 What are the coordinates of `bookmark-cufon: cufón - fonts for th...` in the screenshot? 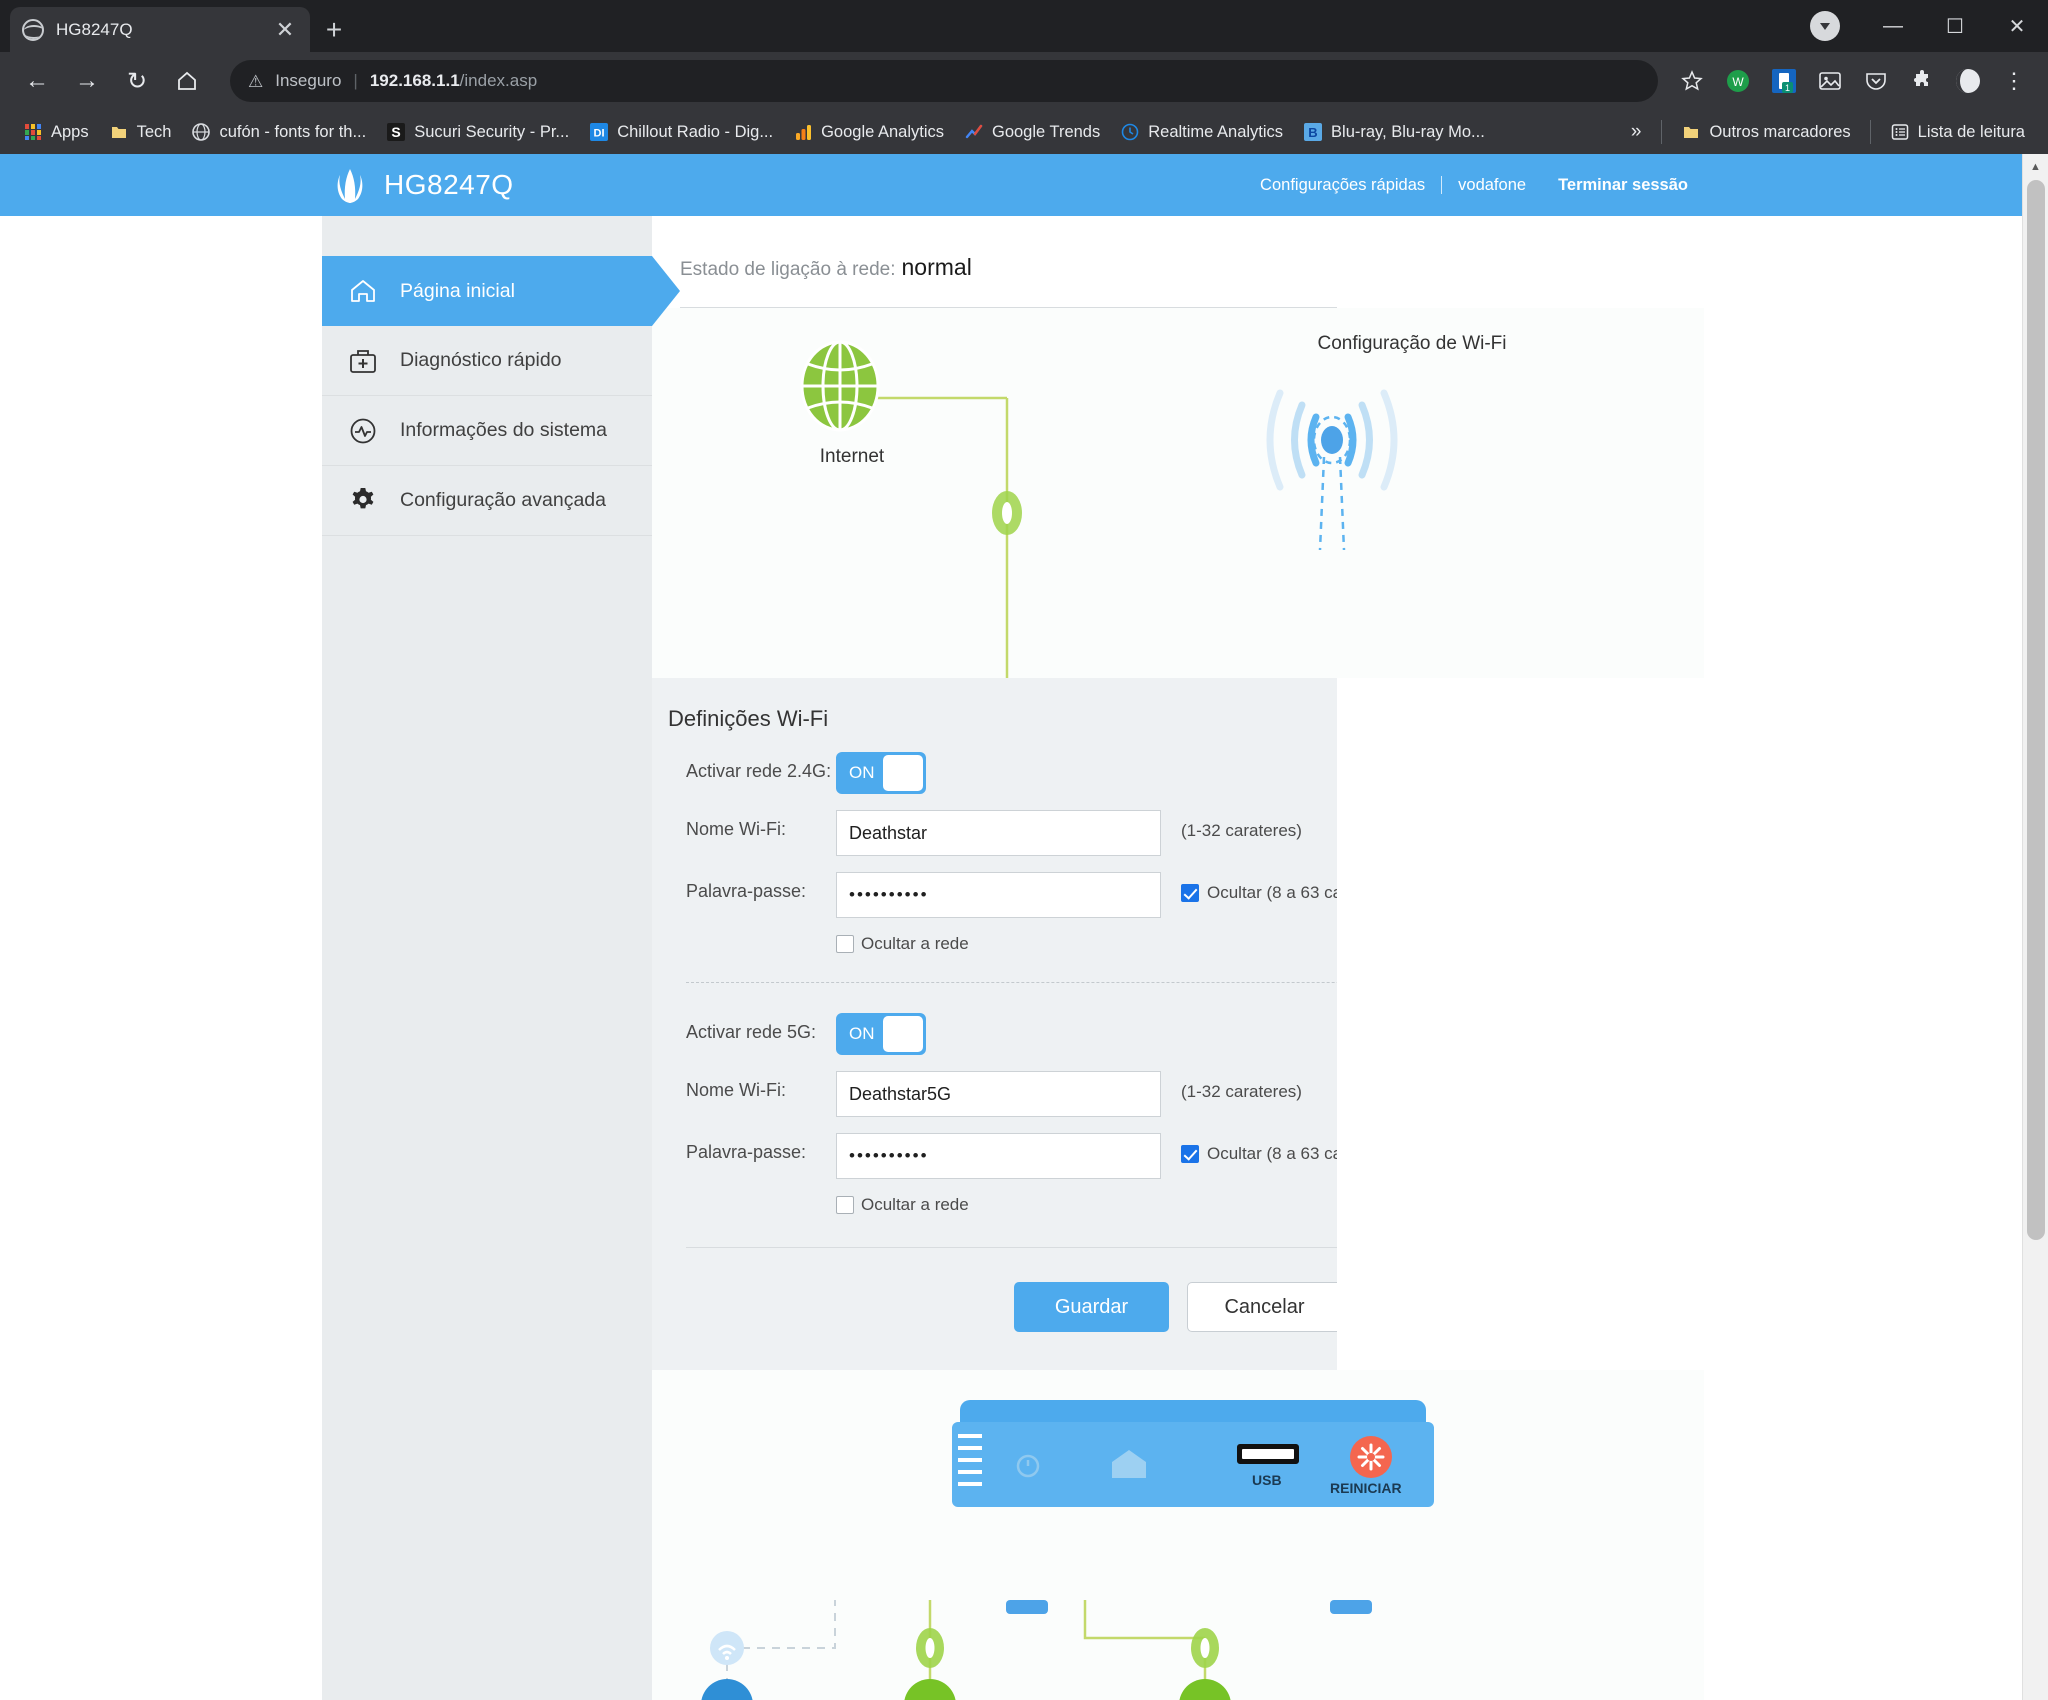 It's located at (278, 132).